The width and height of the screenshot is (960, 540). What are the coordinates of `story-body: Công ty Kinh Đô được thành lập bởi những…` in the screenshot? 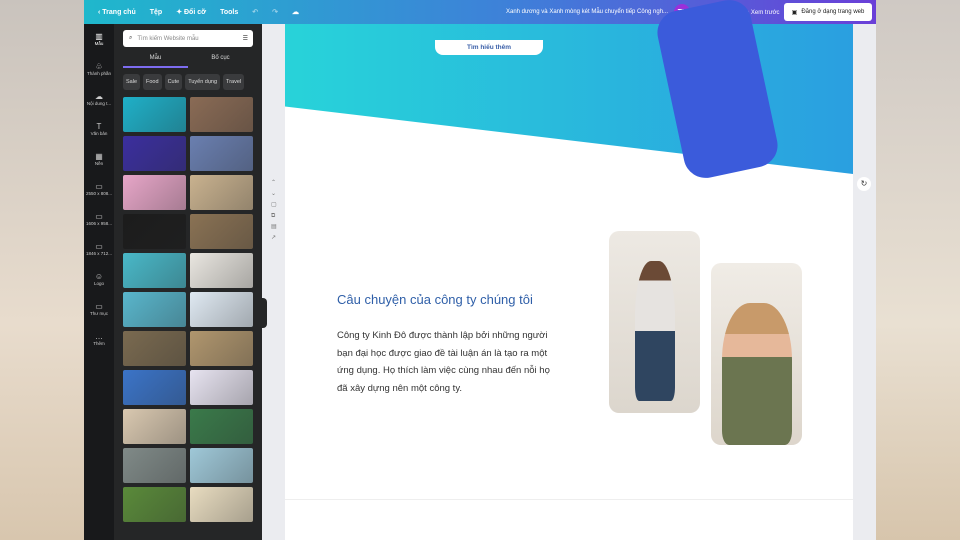 It's located at (447, 362).